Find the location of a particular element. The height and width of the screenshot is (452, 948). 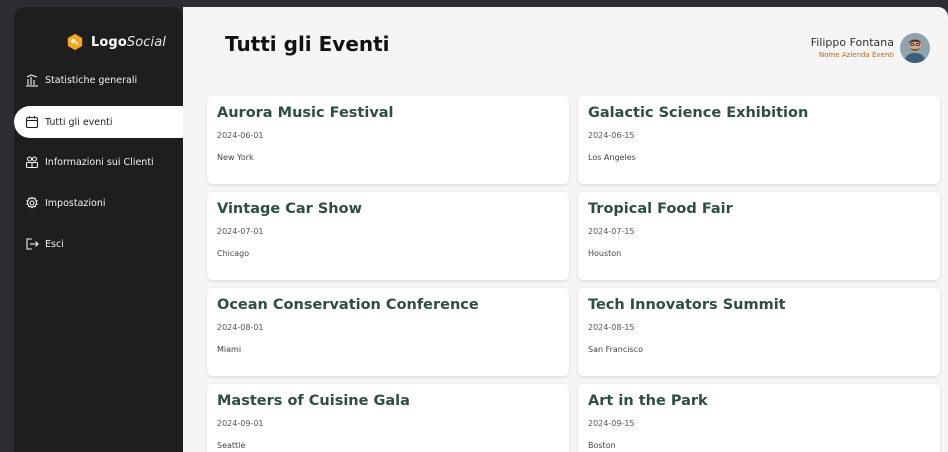

event-city: Houston is located at coordinates (605, 253).